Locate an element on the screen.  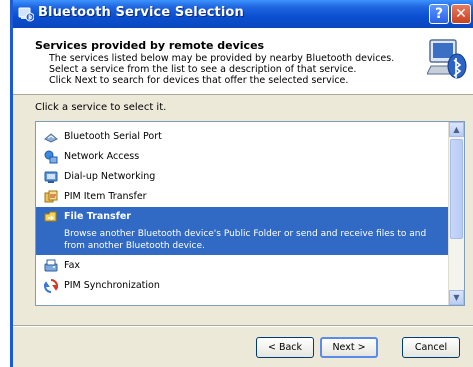
footer-divider is located at coordinates (243, 326).